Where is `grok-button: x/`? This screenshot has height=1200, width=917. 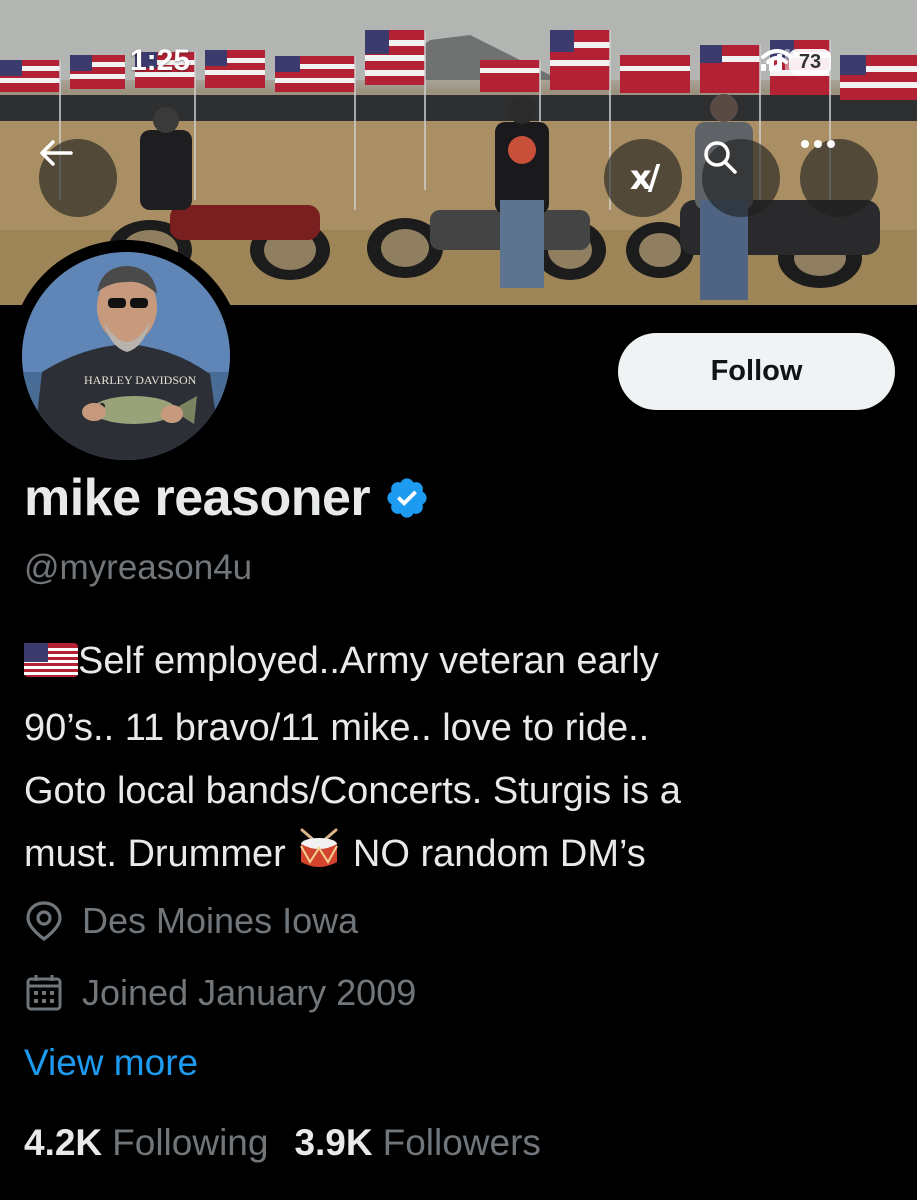 grok-button: x/ is located at coordinates (643, 178).